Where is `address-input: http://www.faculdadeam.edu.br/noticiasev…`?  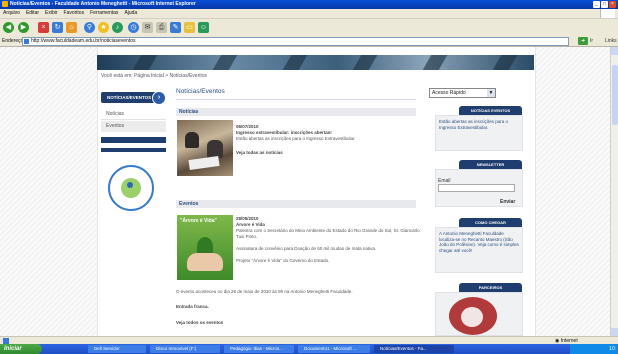 address-input: http://www.faculdadeam.edu.br/noticiasev… is located at coordinates (295, 41).